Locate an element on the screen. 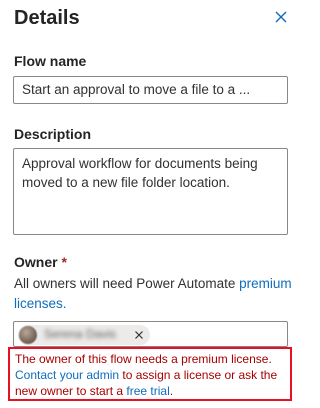 Image resolution: width=320 pixels, height=408 pixels. remove-owner-button is located at coordinates (139, 335).